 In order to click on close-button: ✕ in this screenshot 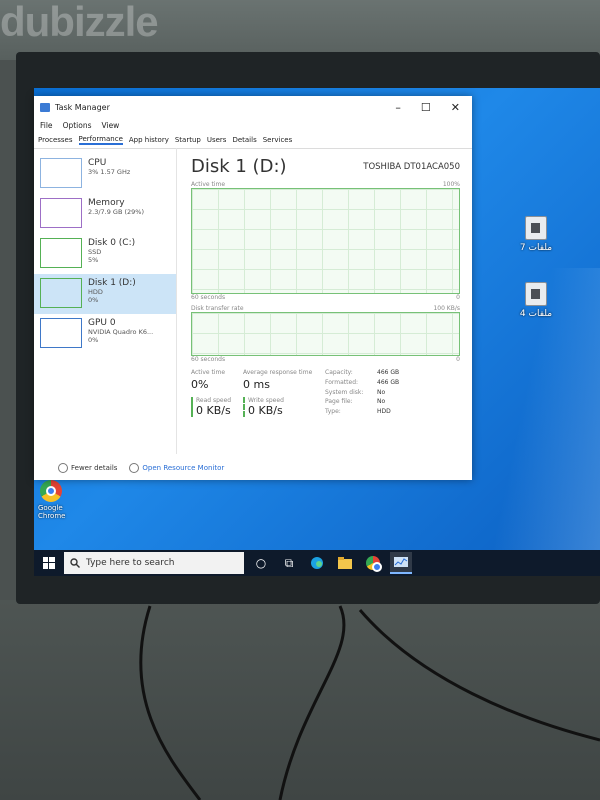, I will do `click(455, 107)`.